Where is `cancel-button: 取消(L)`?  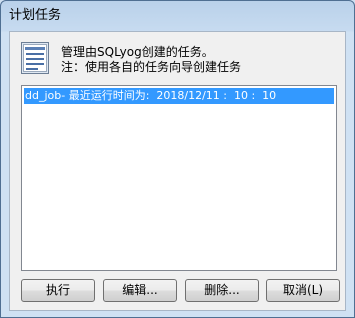
cancel-button: 取消(L) is located at coordinates (303, 290).